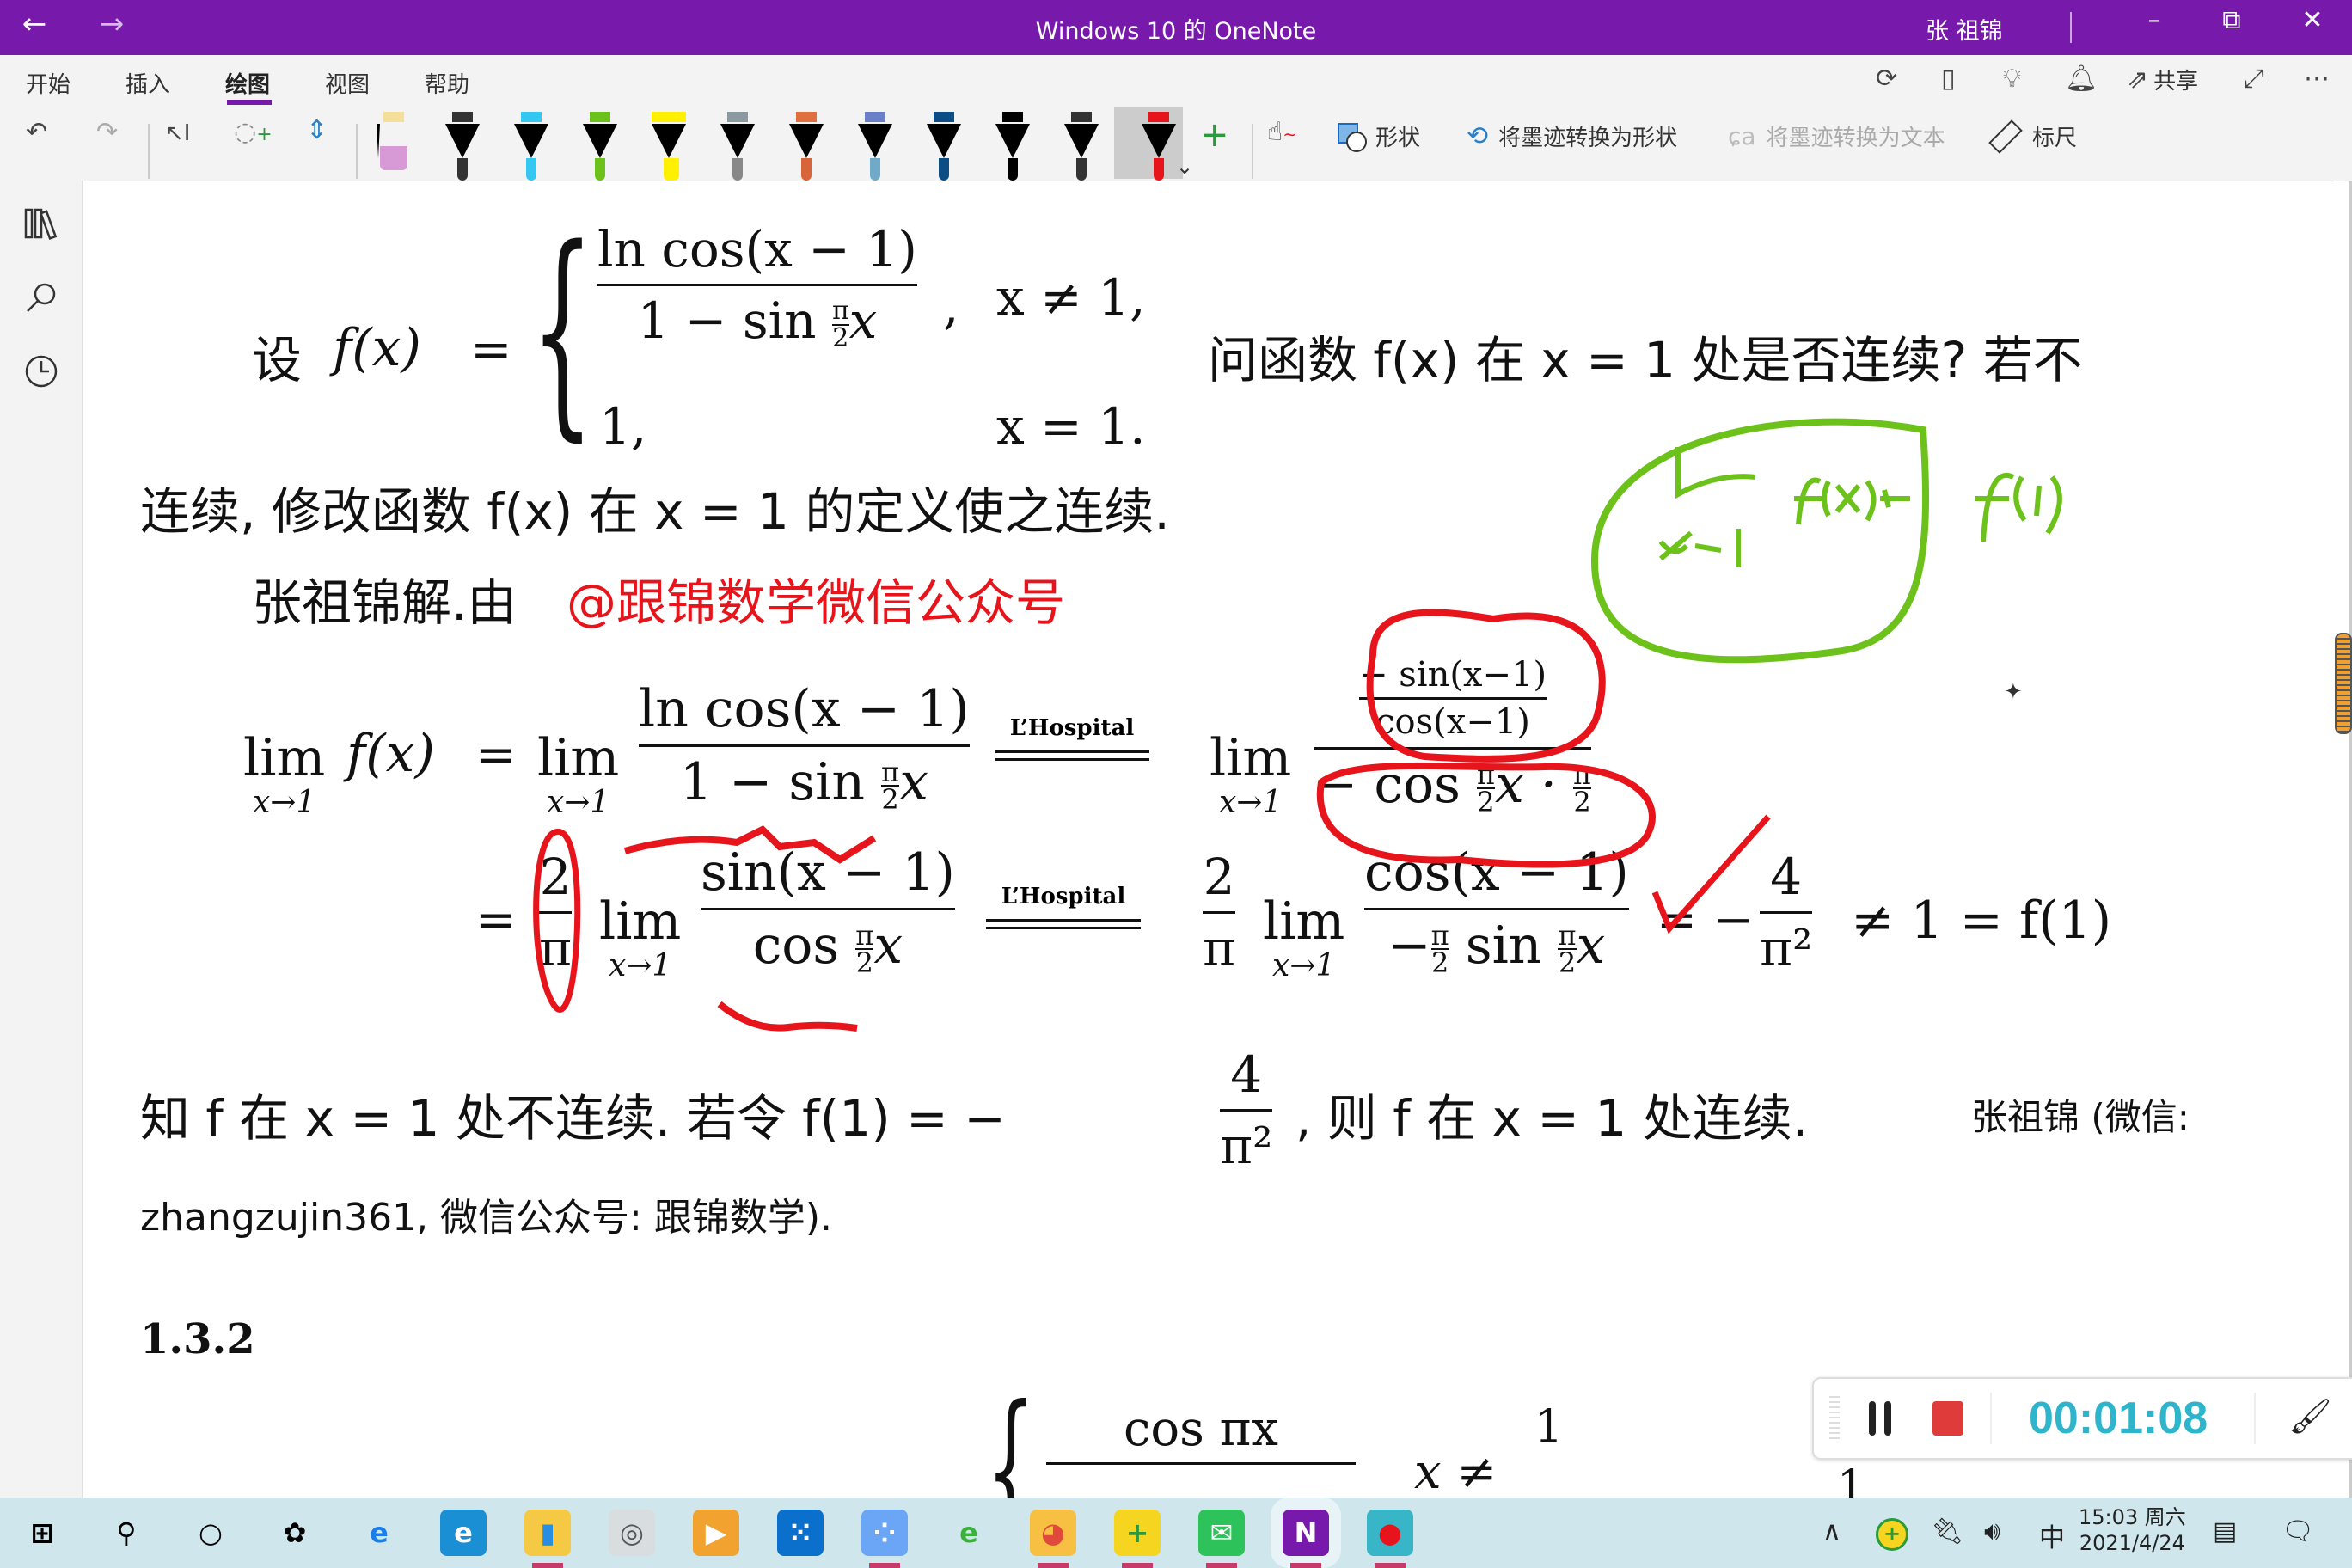 Image resolution: width=2352 pixels, height=1568 pixels. What do you see at coordinates (2162, 79) in the screenshot?
I see `share-button: ⇗ 共享` at bounding box center [2162, 79].